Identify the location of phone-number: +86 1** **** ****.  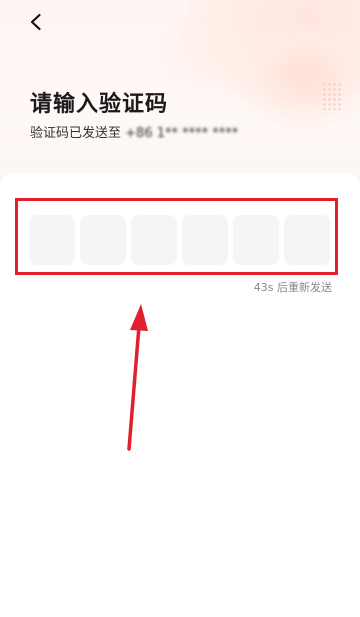
(182, 133).